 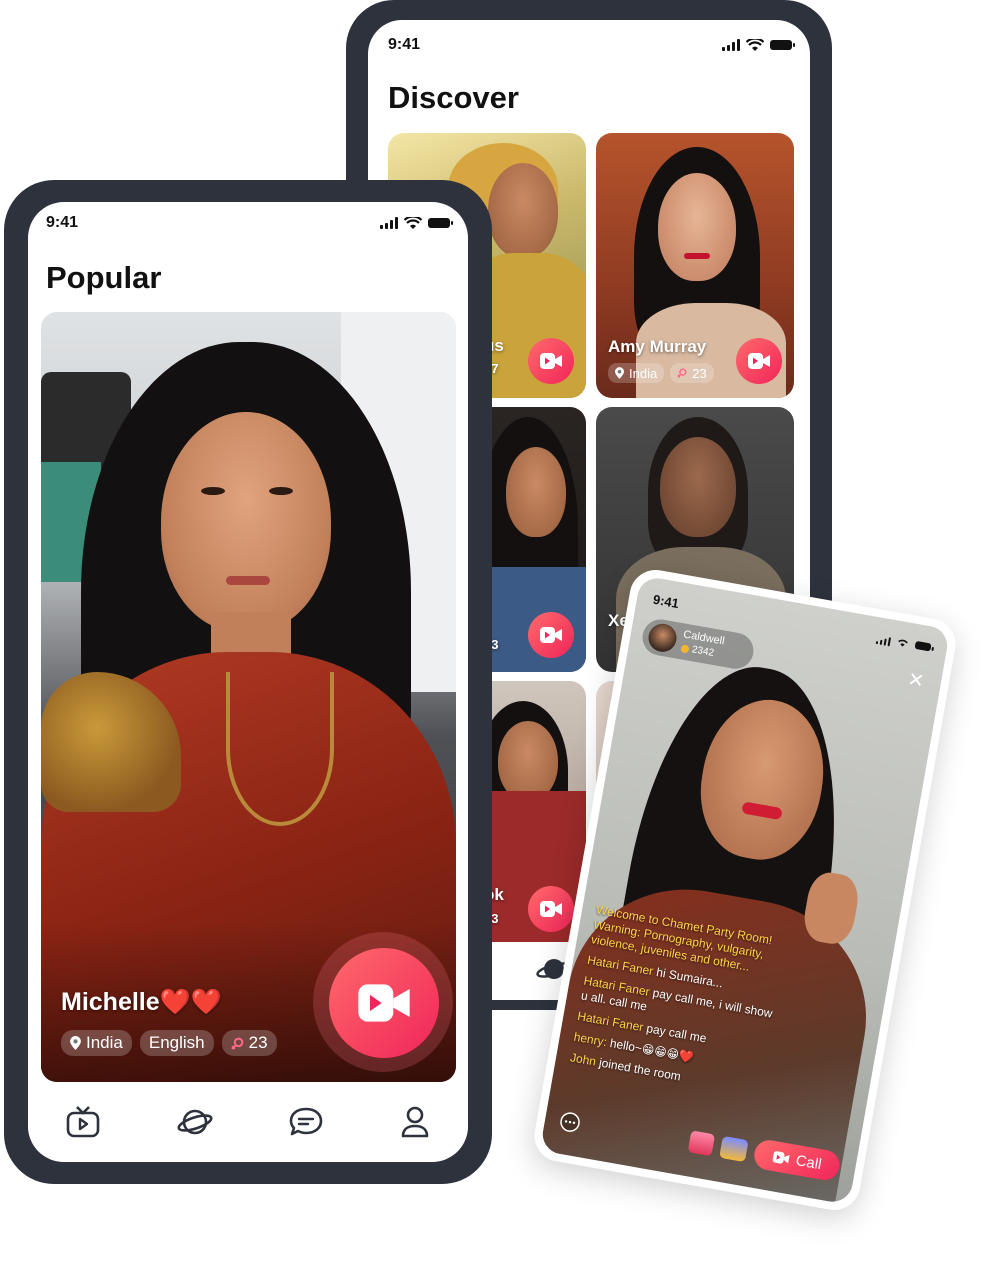 What do you see at coordinates (415, 1122) in the screenshot?
I see `profile-icon` at bounding box center [415, 1122].